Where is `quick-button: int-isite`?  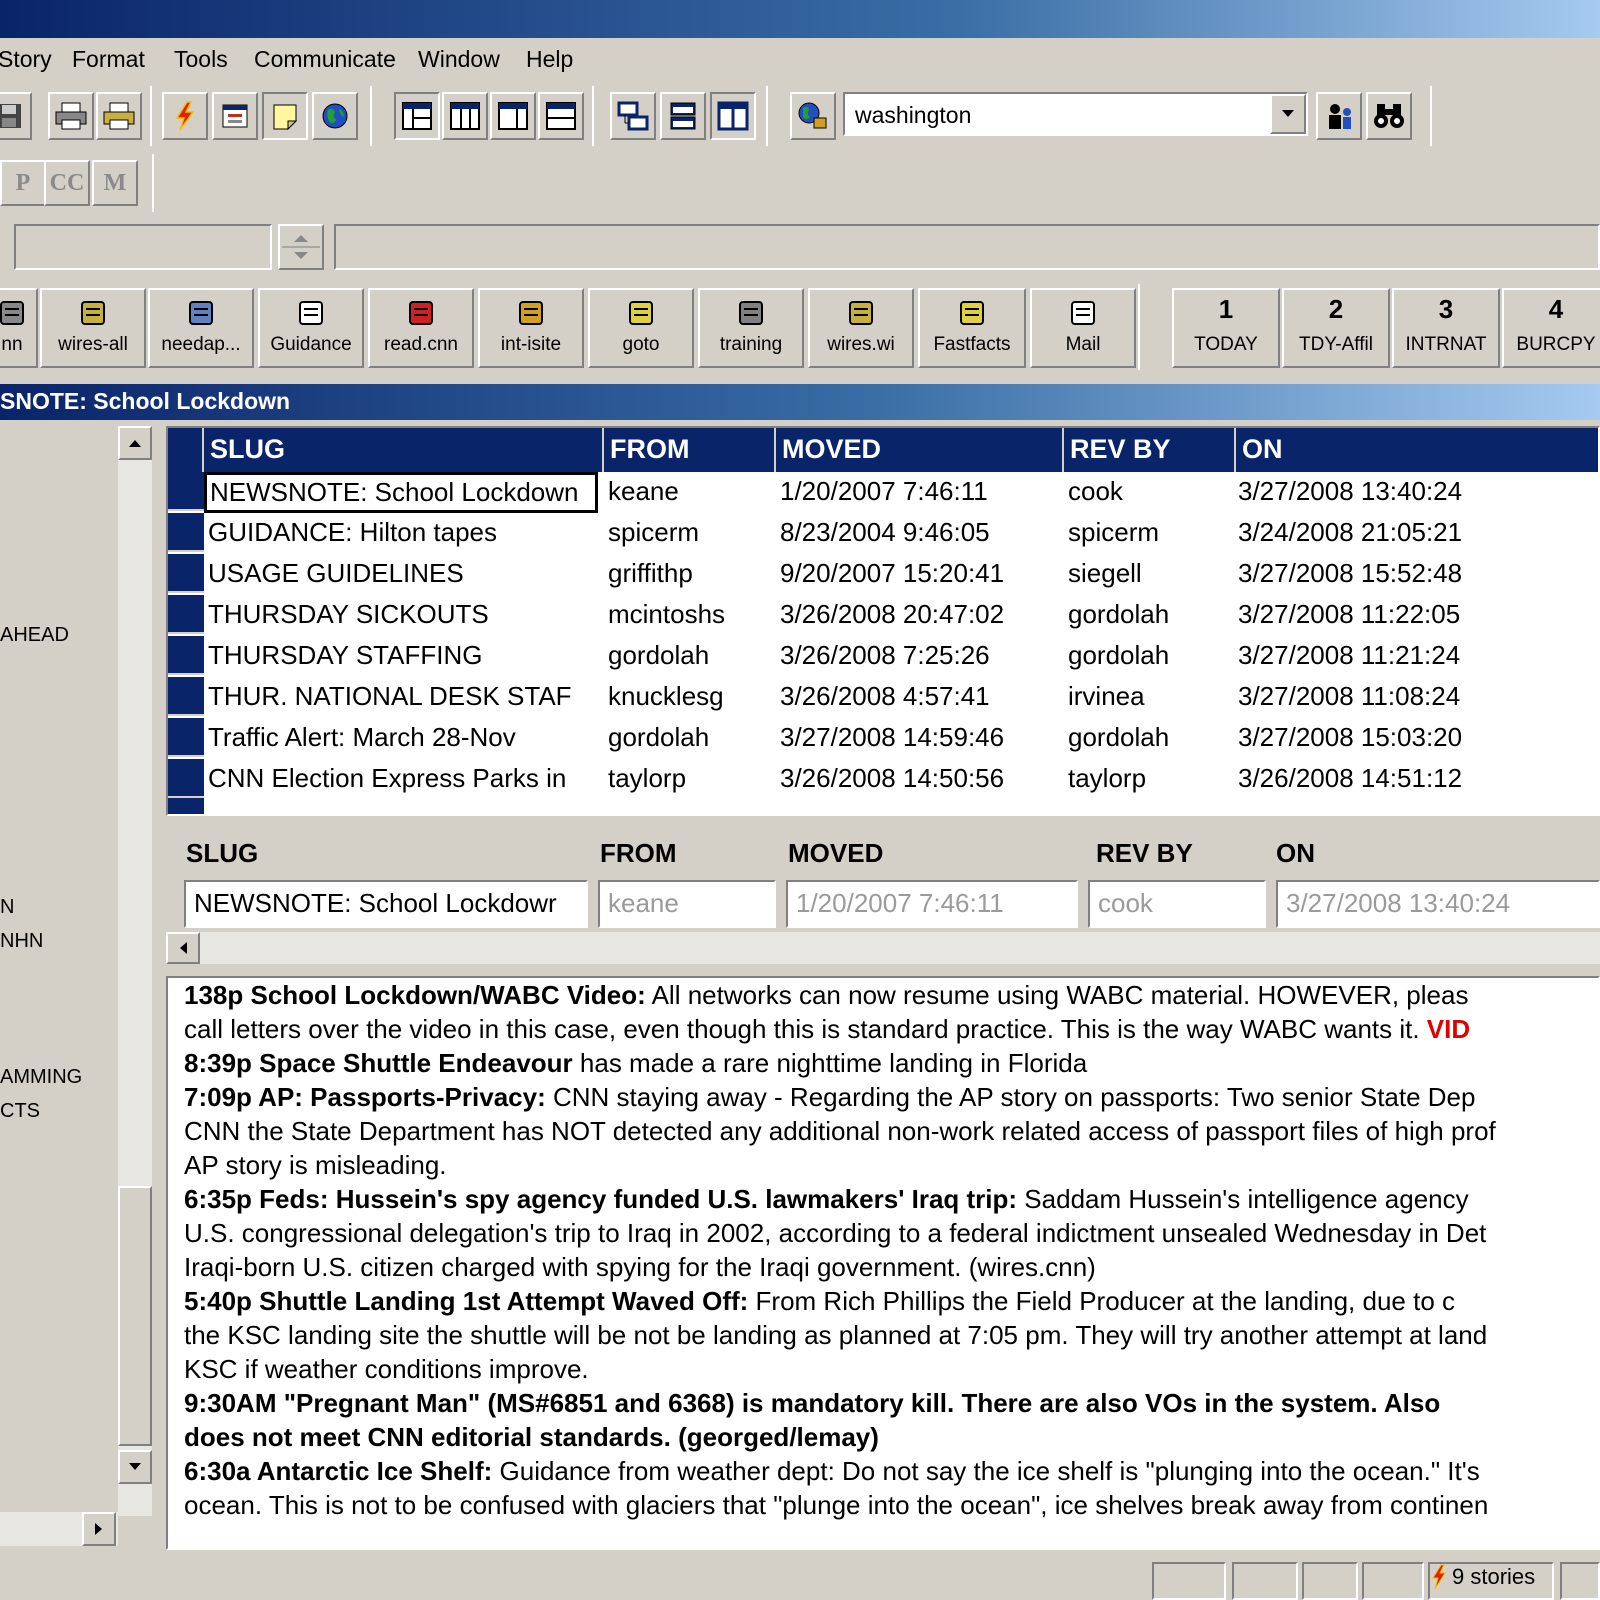
quick-button: int-isite is located at coordinates (531, 328).